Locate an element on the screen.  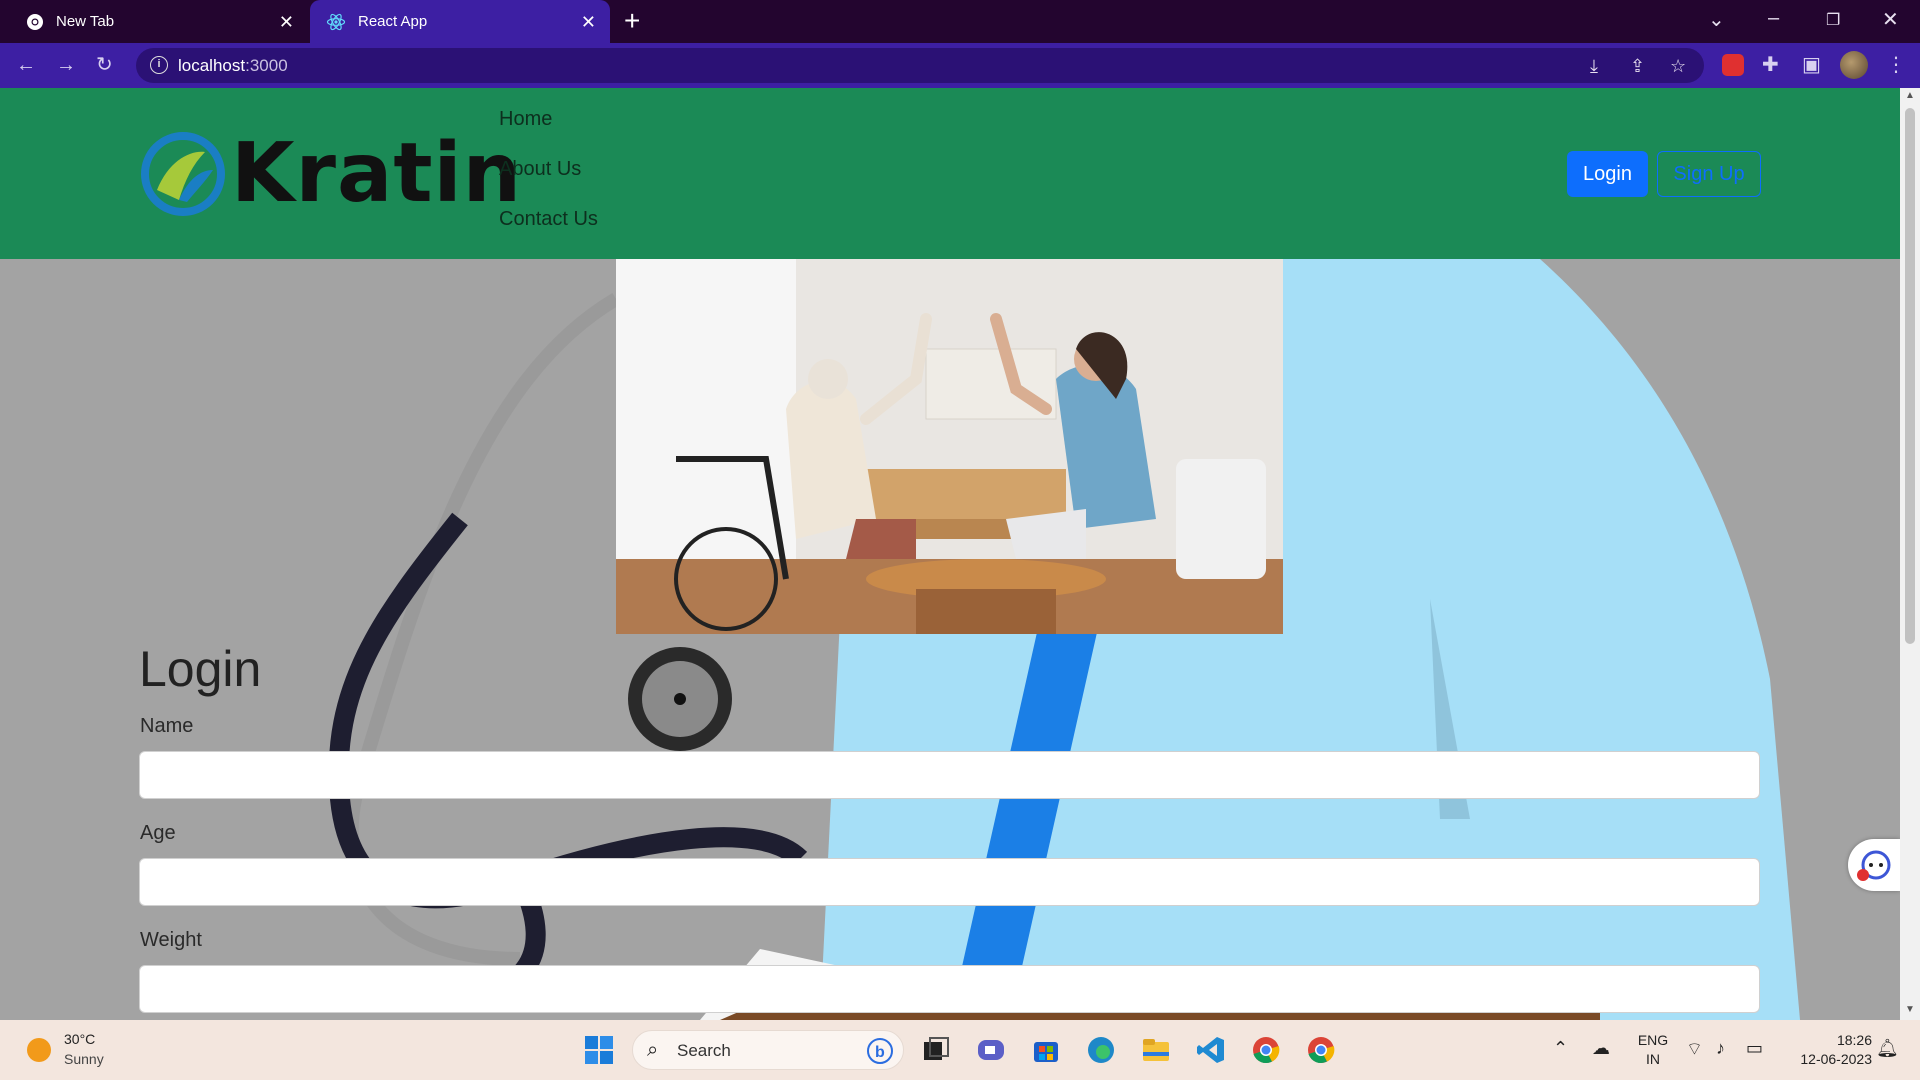
new-tab-button: + is located at coordinates (632, 21).